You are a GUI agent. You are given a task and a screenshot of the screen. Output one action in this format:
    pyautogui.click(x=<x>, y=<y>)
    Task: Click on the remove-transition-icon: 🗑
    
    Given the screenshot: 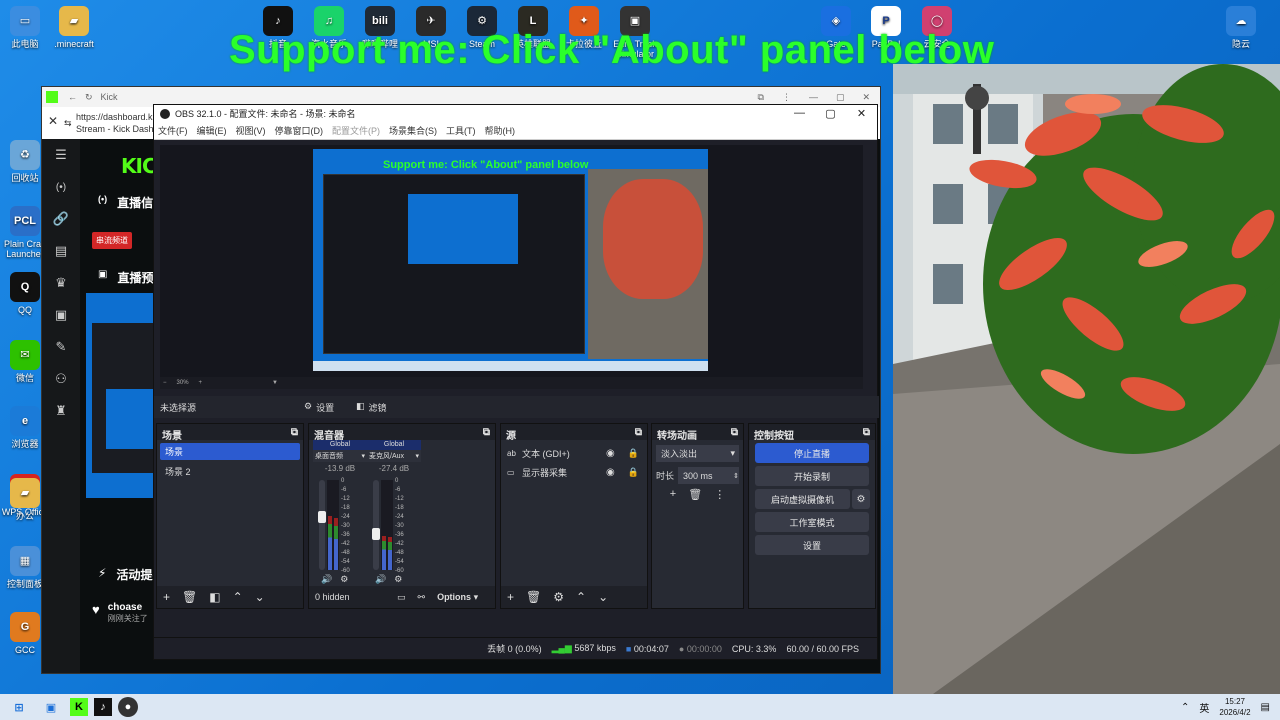 What is the action you would take?
    pyautogui.click(x=695, y=494)
    